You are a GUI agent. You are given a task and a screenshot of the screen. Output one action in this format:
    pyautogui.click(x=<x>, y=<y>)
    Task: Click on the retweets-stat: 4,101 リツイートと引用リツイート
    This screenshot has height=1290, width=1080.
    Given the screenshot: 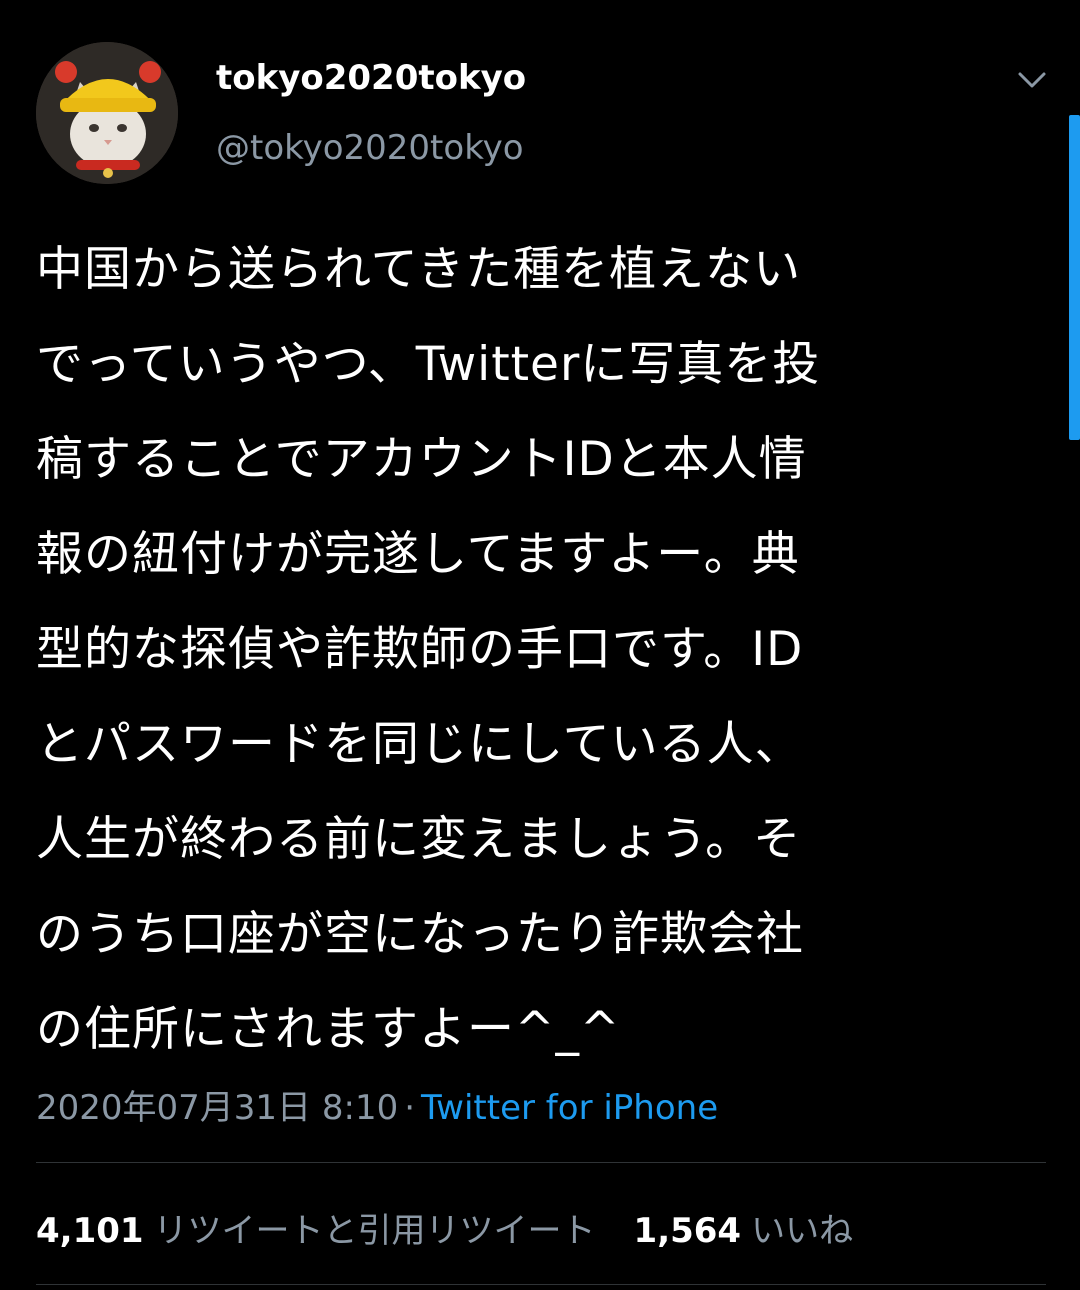 What is the action you would take?
    pyautogui.click(x=316, y=1231)
    